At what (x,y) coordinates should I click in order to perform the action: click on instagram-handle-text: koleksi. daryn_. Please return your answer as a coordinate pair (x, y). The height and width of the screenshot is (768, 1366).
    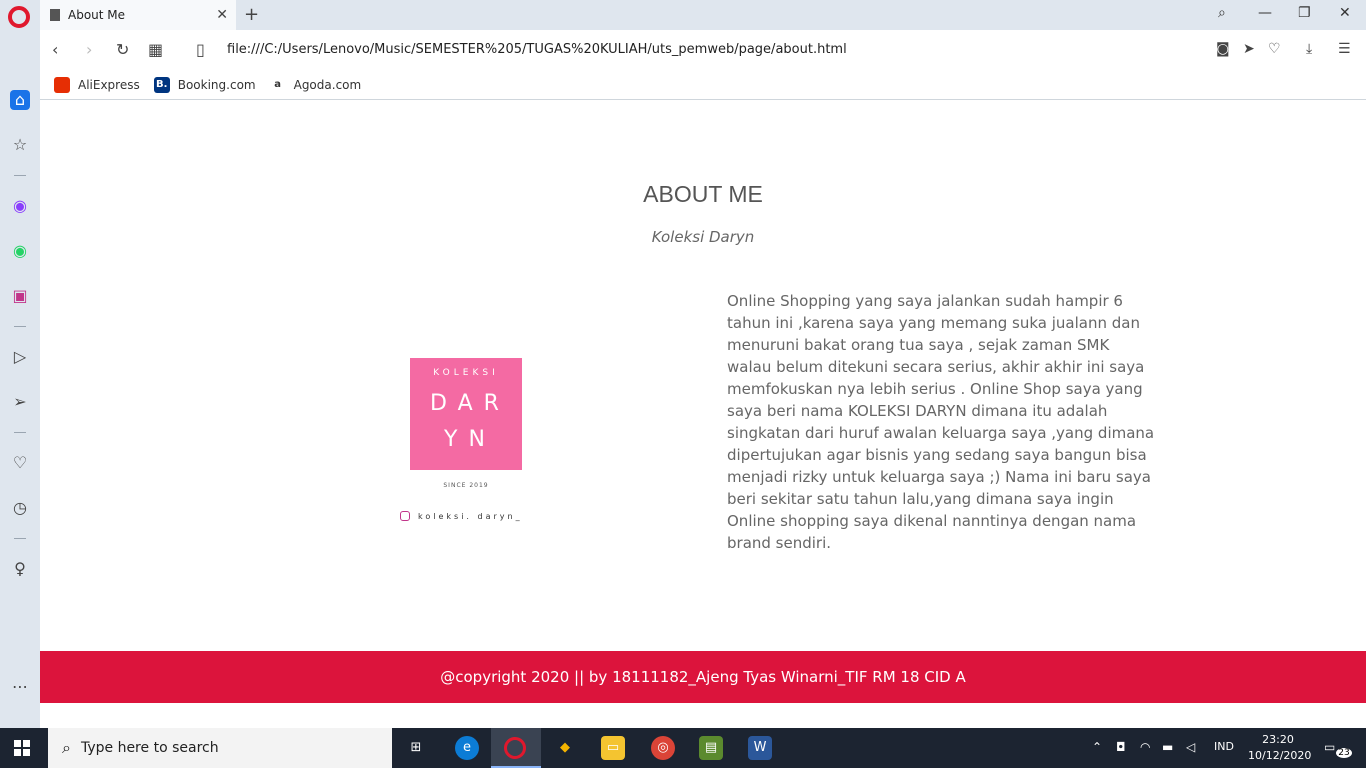
    Looking at the image, I should click on (470, 516).